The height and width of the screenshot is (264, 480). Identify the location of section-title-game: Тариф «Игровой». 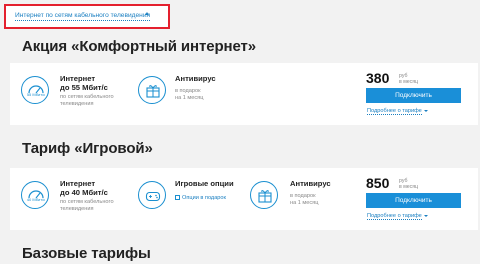
(87, 148).